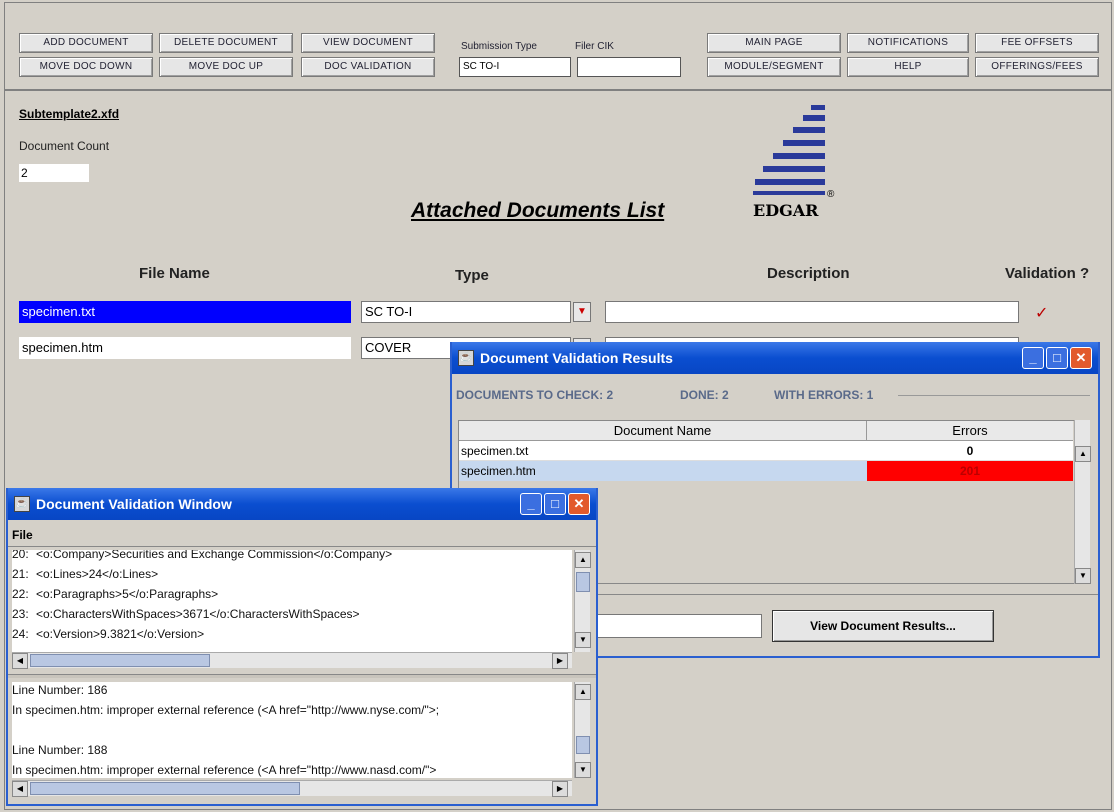  Describe the element at coordinates (1082, 502) in the screenshot. I see `results-scrollbar: ▲ ▼` at that location.